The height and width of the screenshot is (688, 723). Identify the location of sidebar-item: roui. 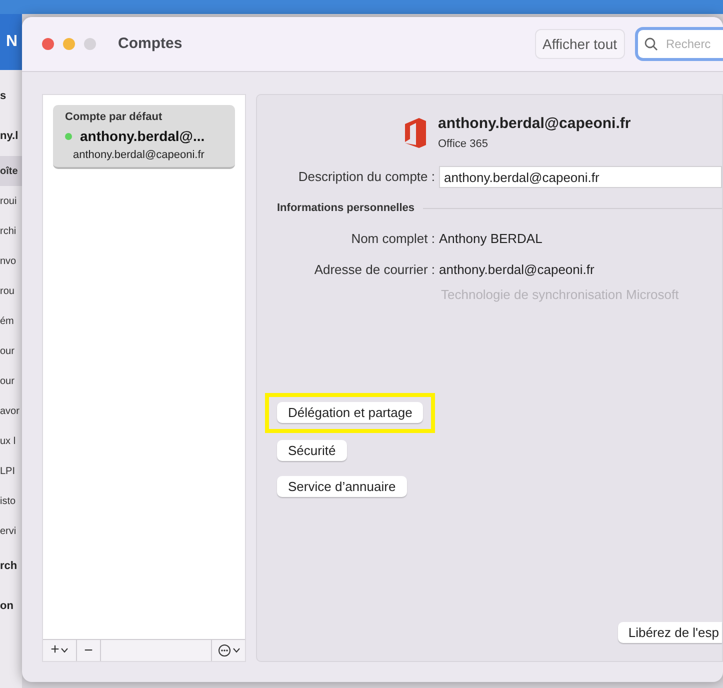
(11, 201).